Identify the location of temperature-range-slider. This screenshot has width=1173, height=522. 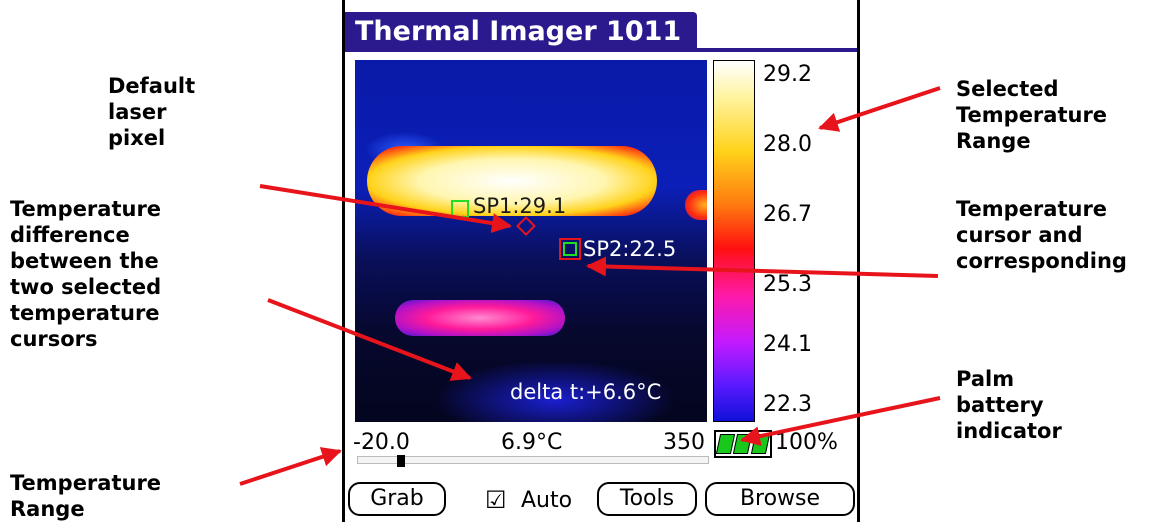
(533, 460).